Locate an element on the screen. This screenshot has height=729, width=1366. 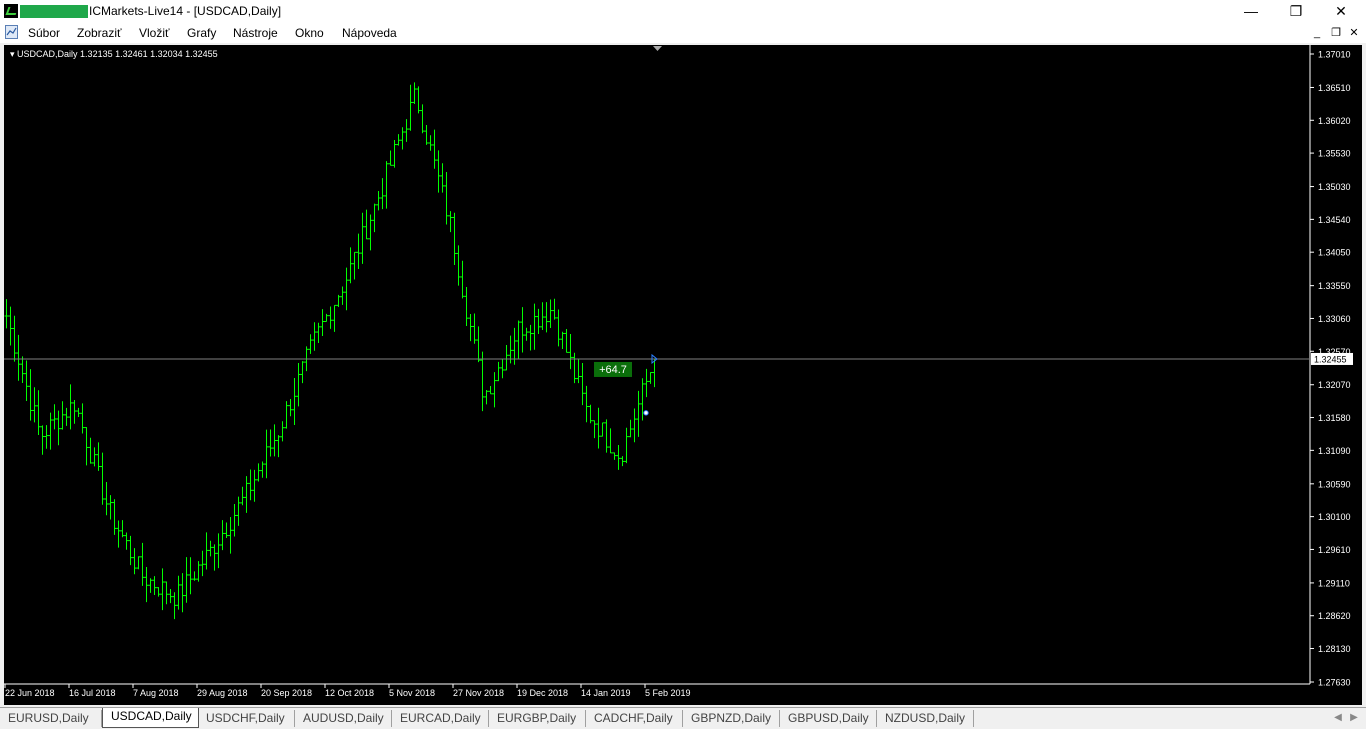
chart-tab: AUDUSD,Daily is located at coordinates (343, 718).